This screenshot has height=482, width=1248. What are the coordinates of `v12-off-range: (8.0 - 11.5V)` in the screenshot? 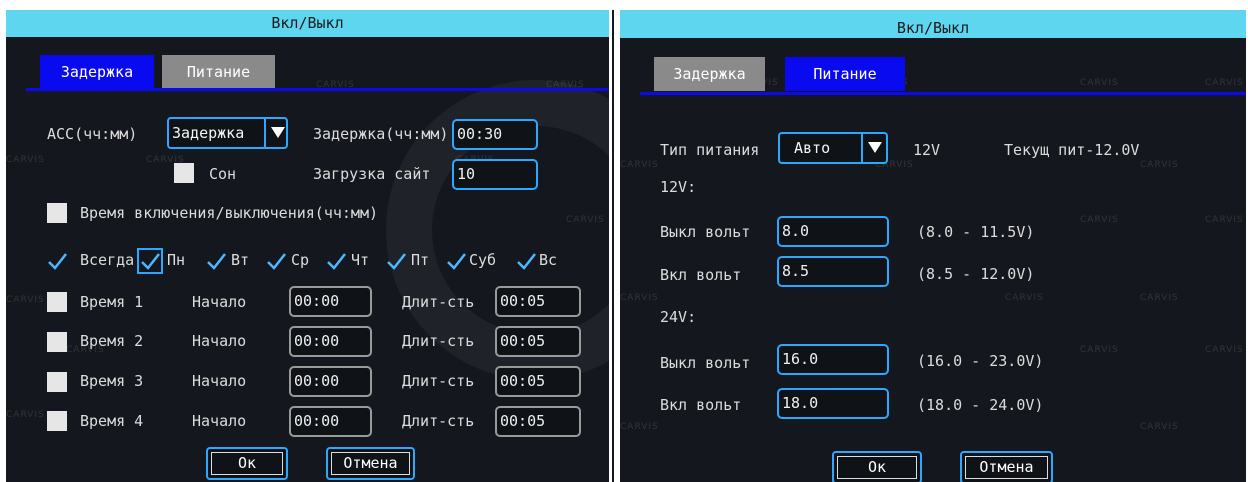 It's located at (976, 232).